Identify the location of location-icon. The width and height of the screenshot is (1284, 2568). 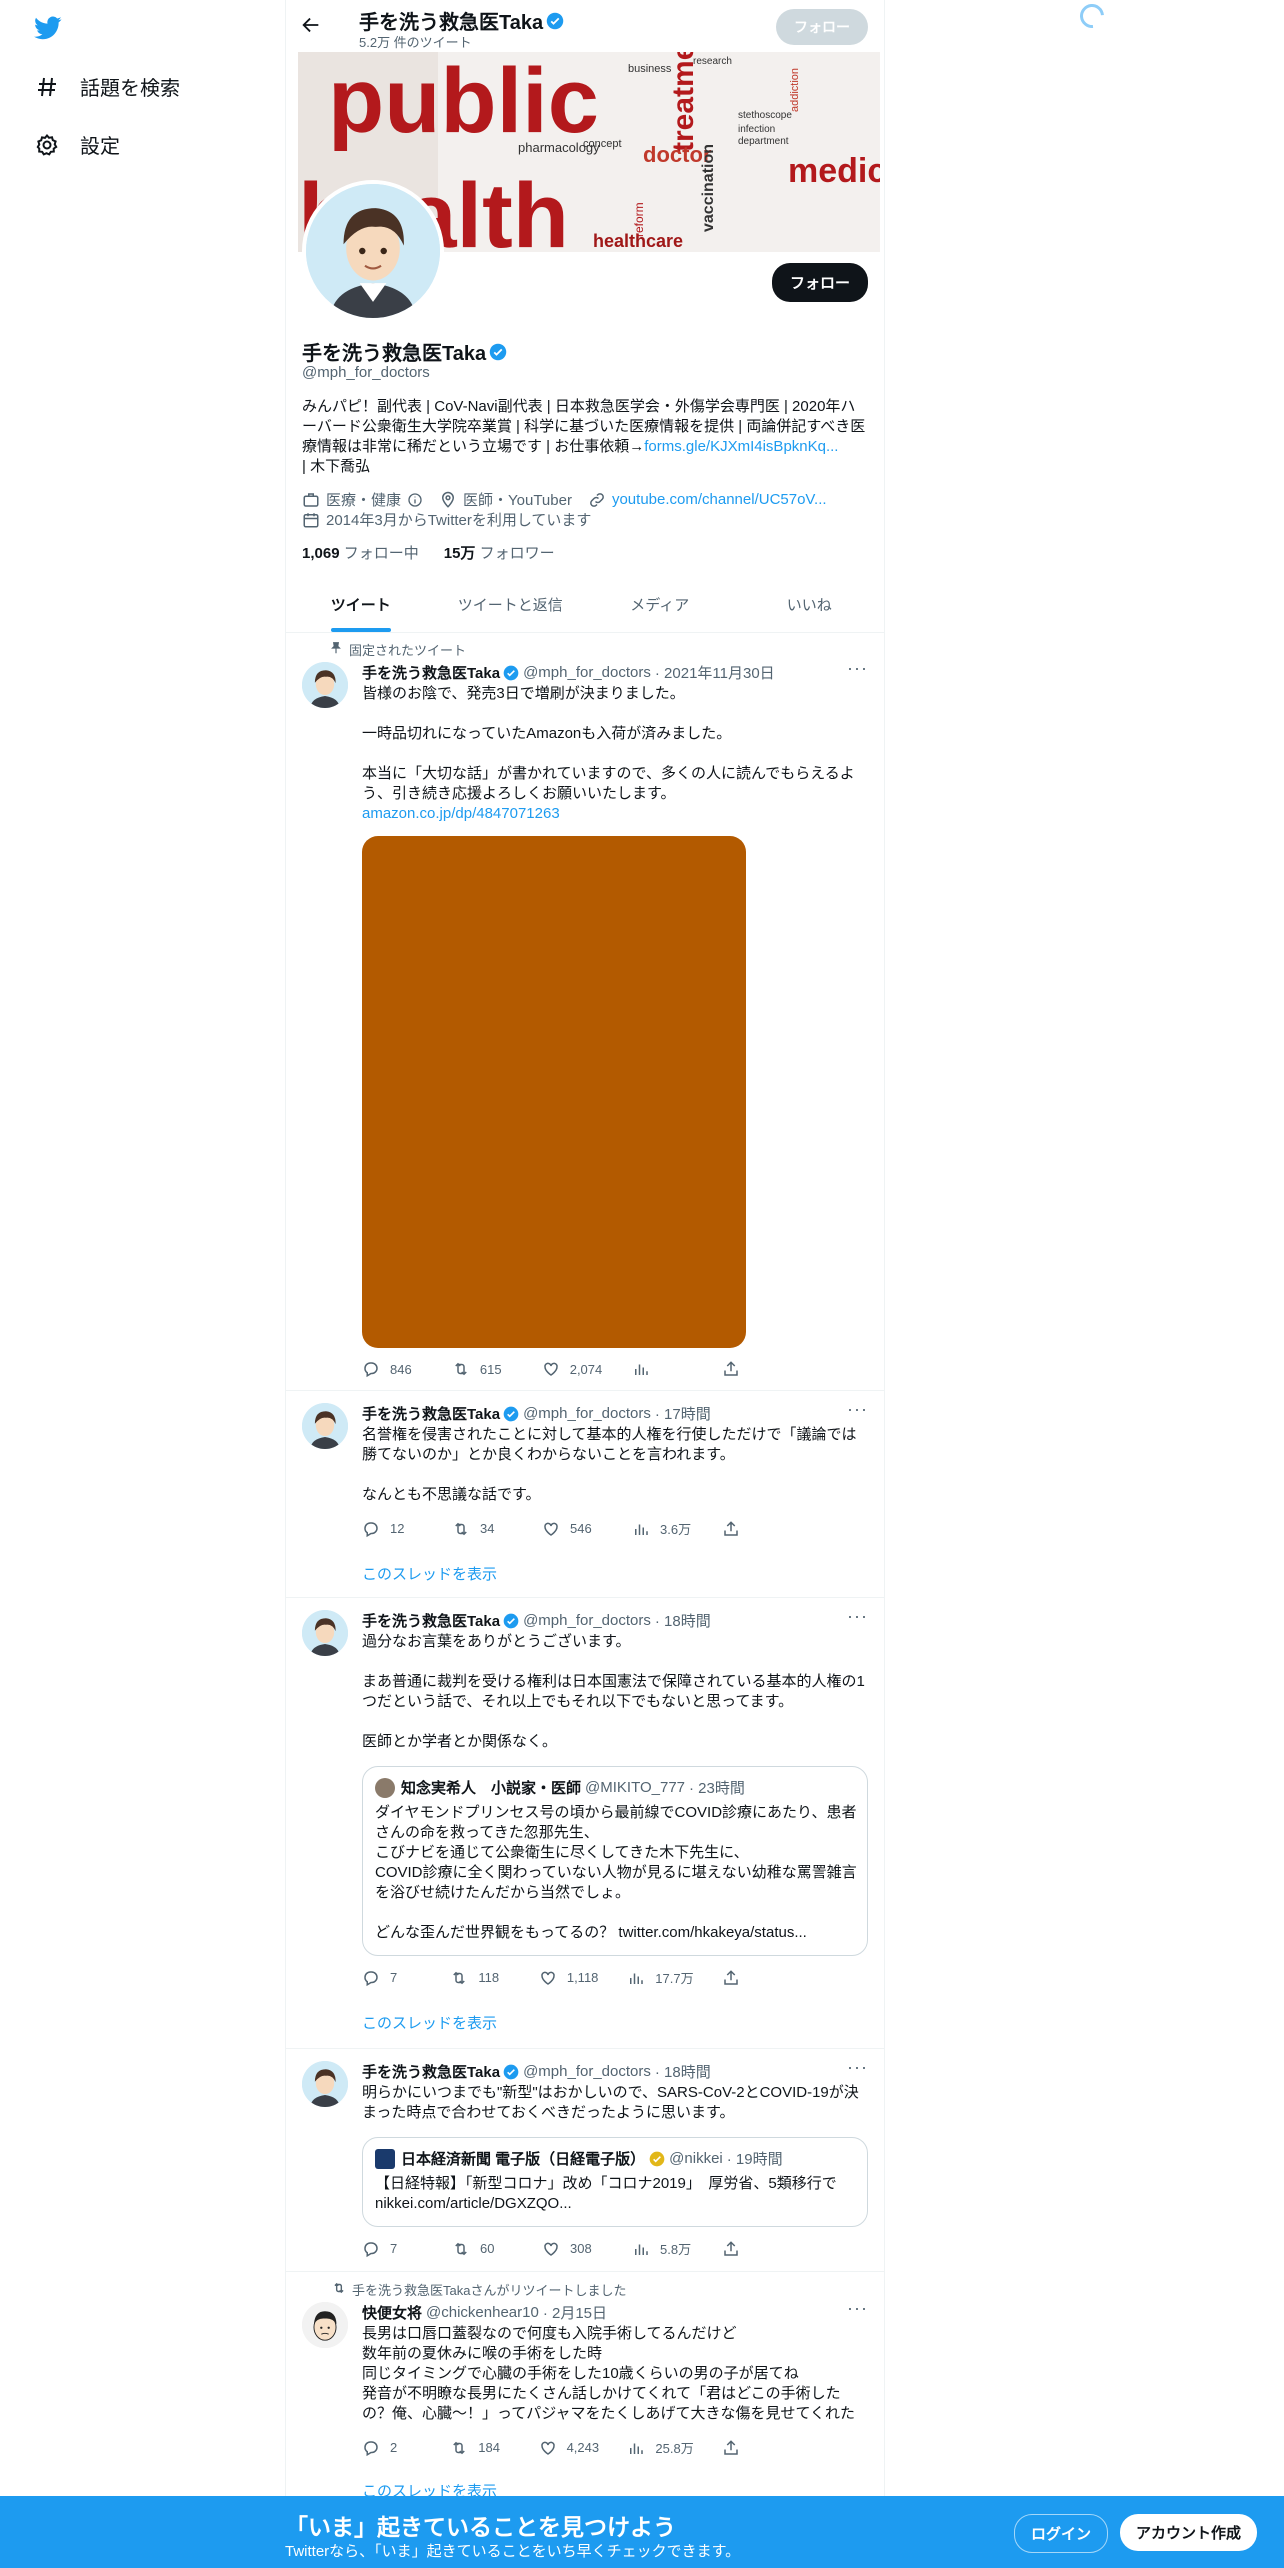
(448, 499).